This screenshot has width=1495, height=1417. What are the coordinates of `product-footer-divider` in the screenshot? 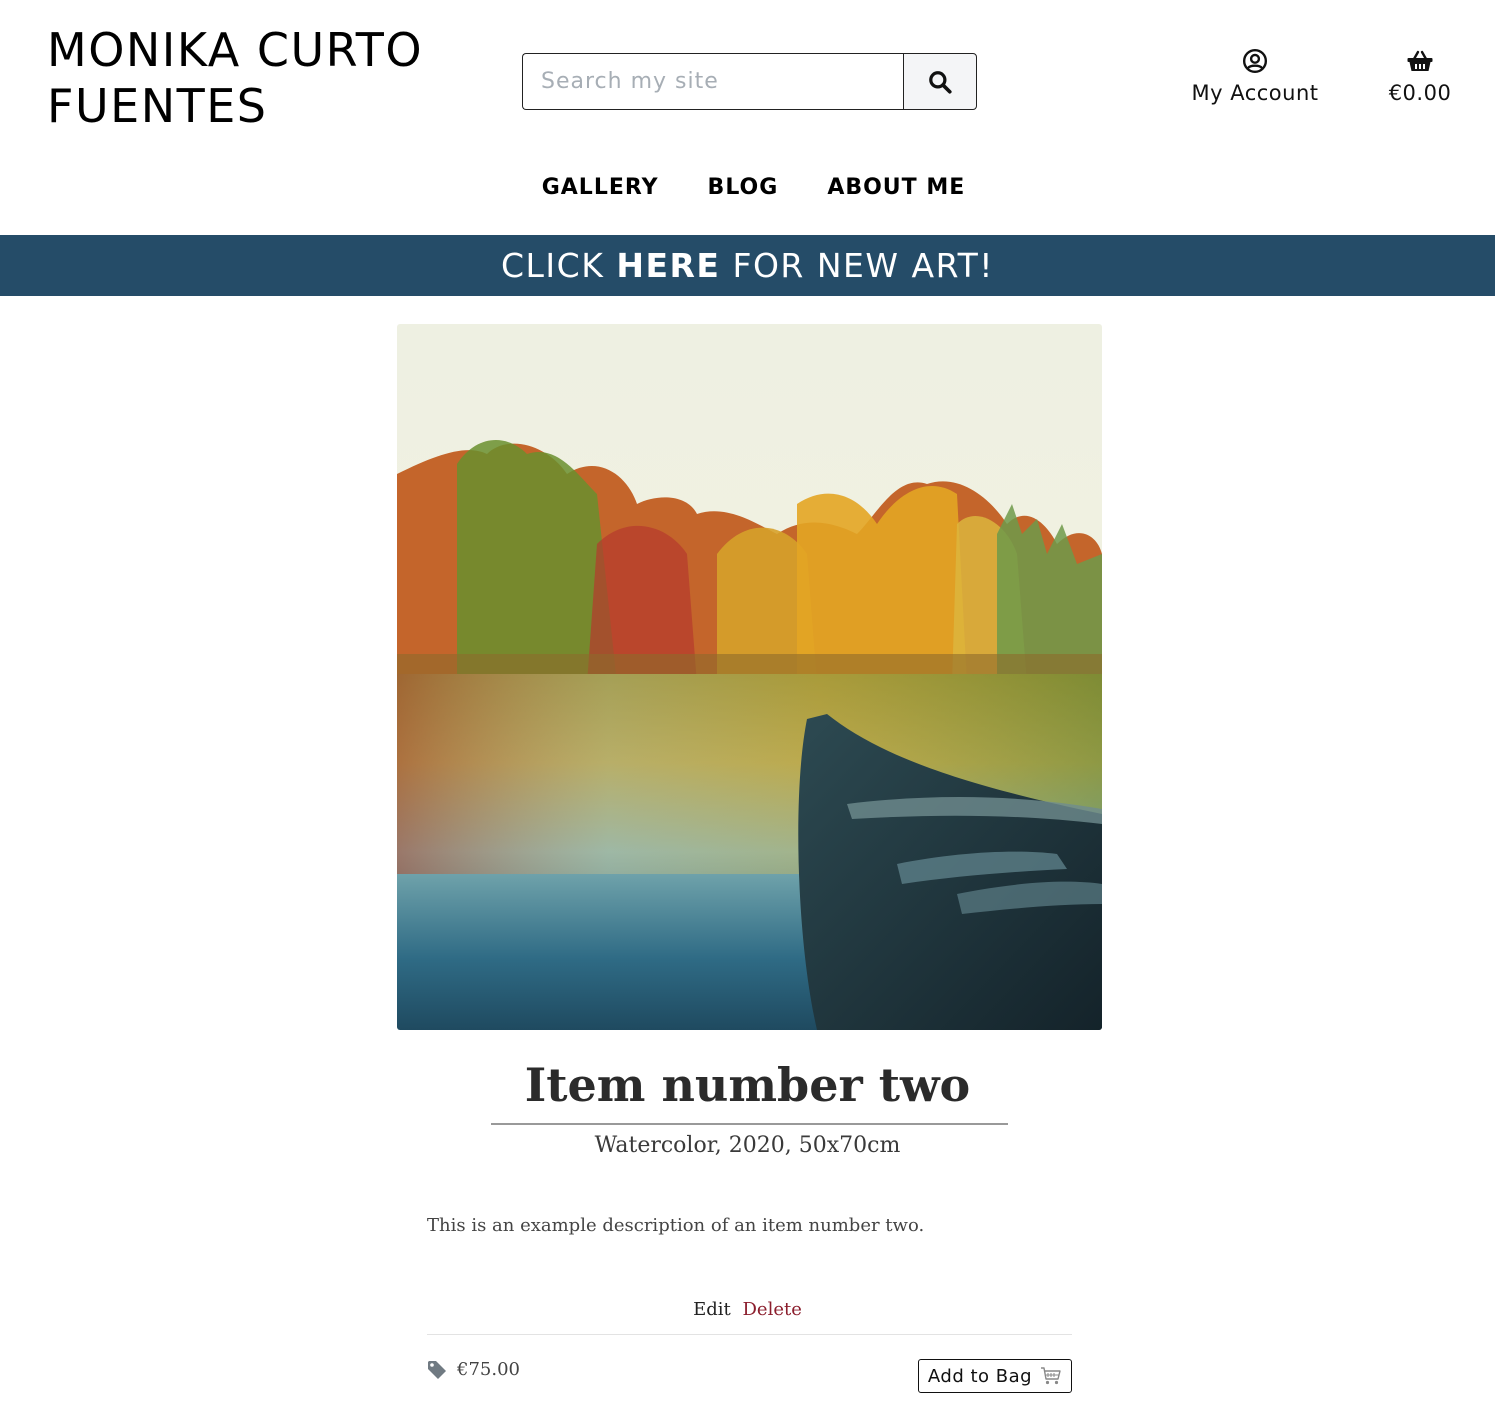 It's located at (749, 1334).